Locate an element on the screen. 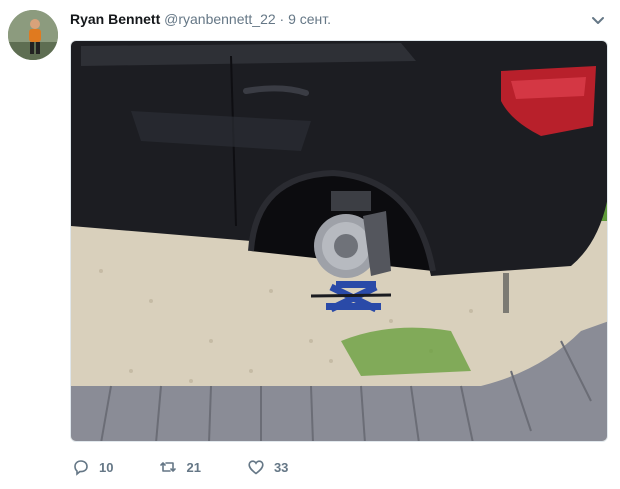  retweet-count: 21 is located at coordinates (193, 467).